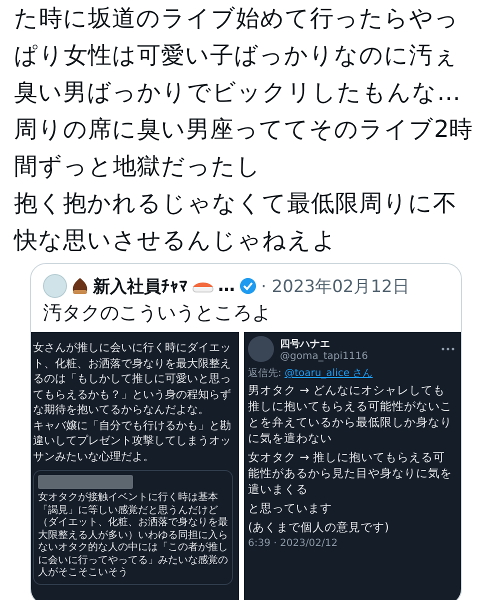 This screenshot has width=480, height=600. What do you see at coordinates (290, 508) in the screenshot?
I see `reply-text: と思っています` at bounding box center [290, 508].